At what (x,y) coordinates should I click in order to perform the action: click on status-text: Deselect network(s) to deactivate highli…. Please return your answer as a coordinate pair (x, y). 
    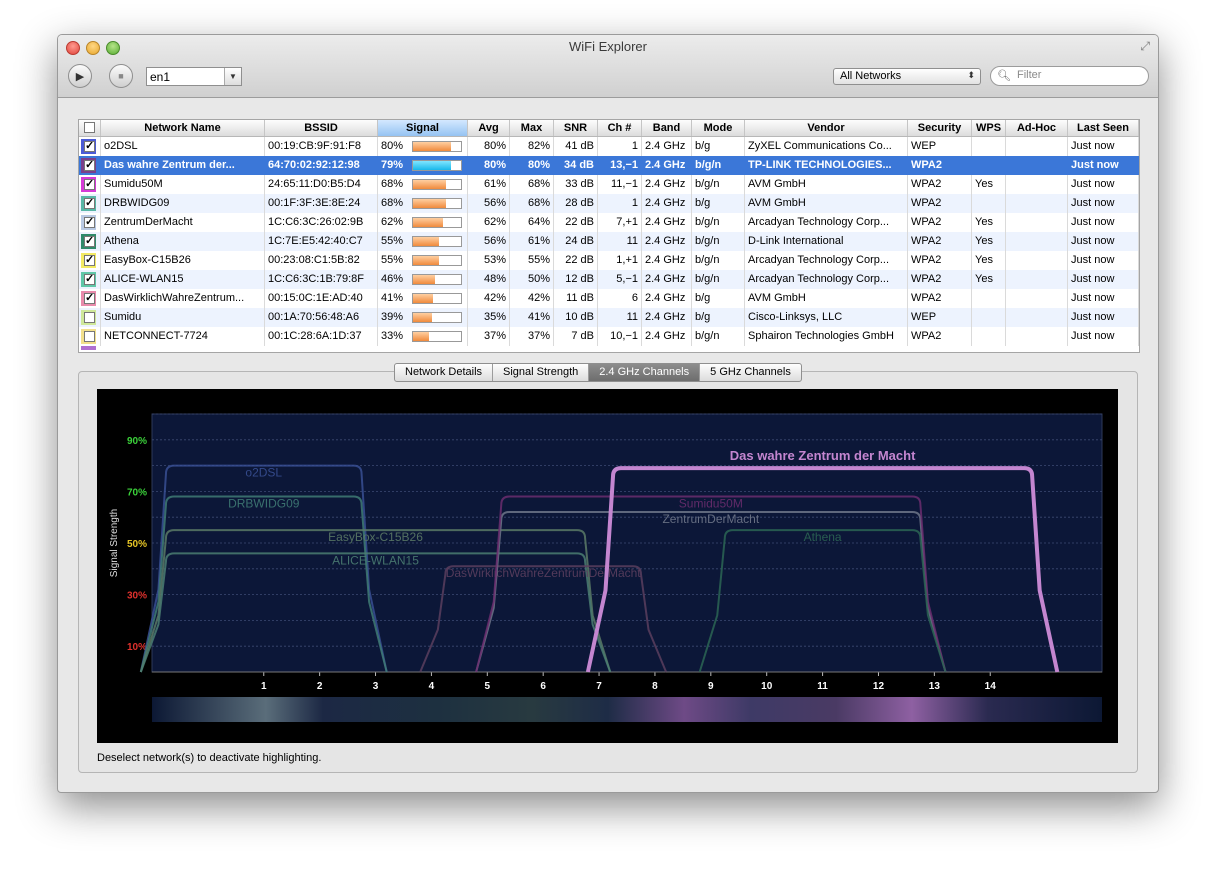
    Looking at the image, I should click on (209, 758).